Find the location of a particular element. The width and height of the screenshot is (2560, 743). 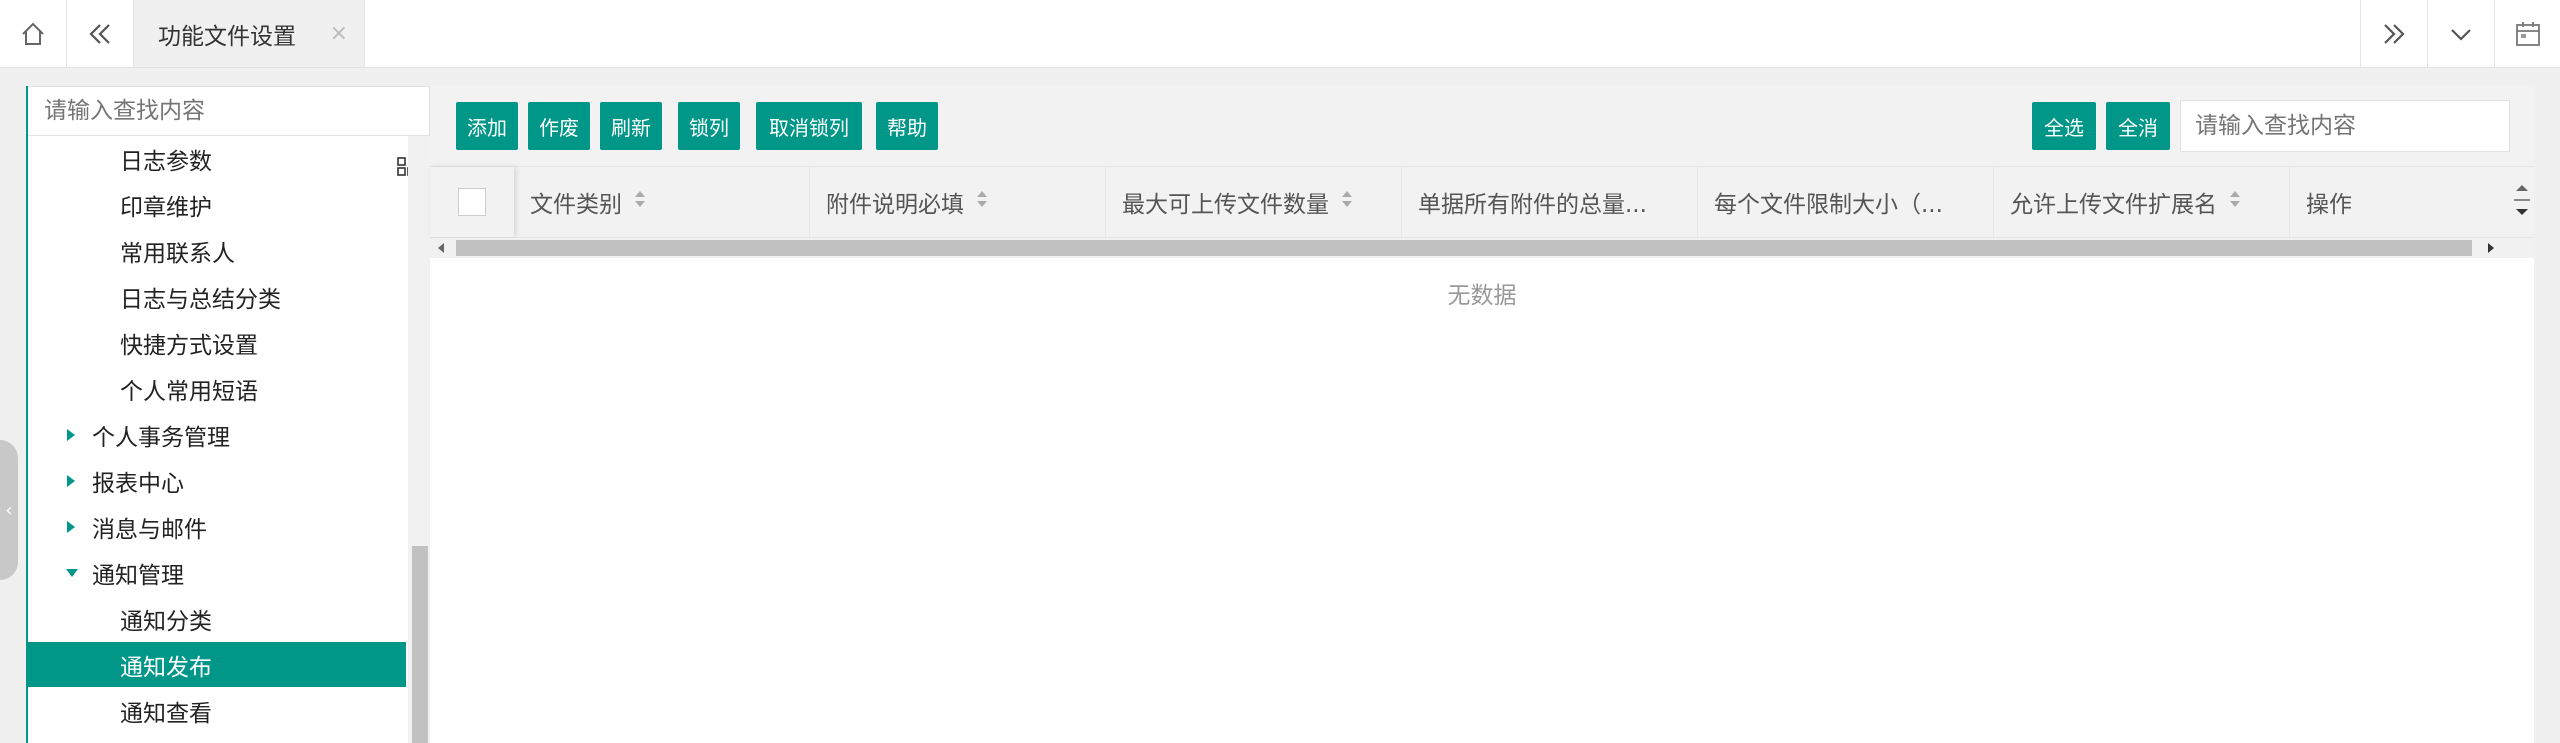

tree-item-report-center: 报表中心 is located at coordinates (217, 480).